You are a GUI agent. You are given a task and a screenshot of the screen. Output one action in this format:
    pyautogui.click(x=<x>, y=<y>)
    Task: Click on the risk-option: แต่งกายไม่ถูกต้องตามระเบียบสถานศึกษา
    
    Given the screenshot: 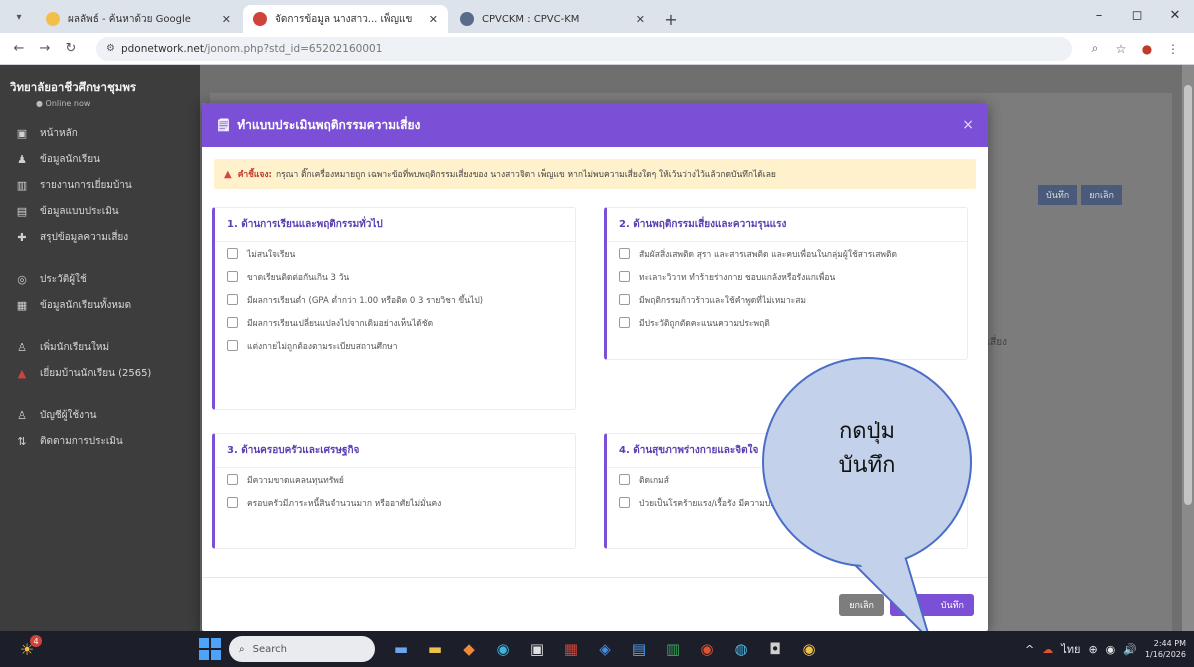 What is the action you would take?
    pyautogui.click(x=395, y=345)
    